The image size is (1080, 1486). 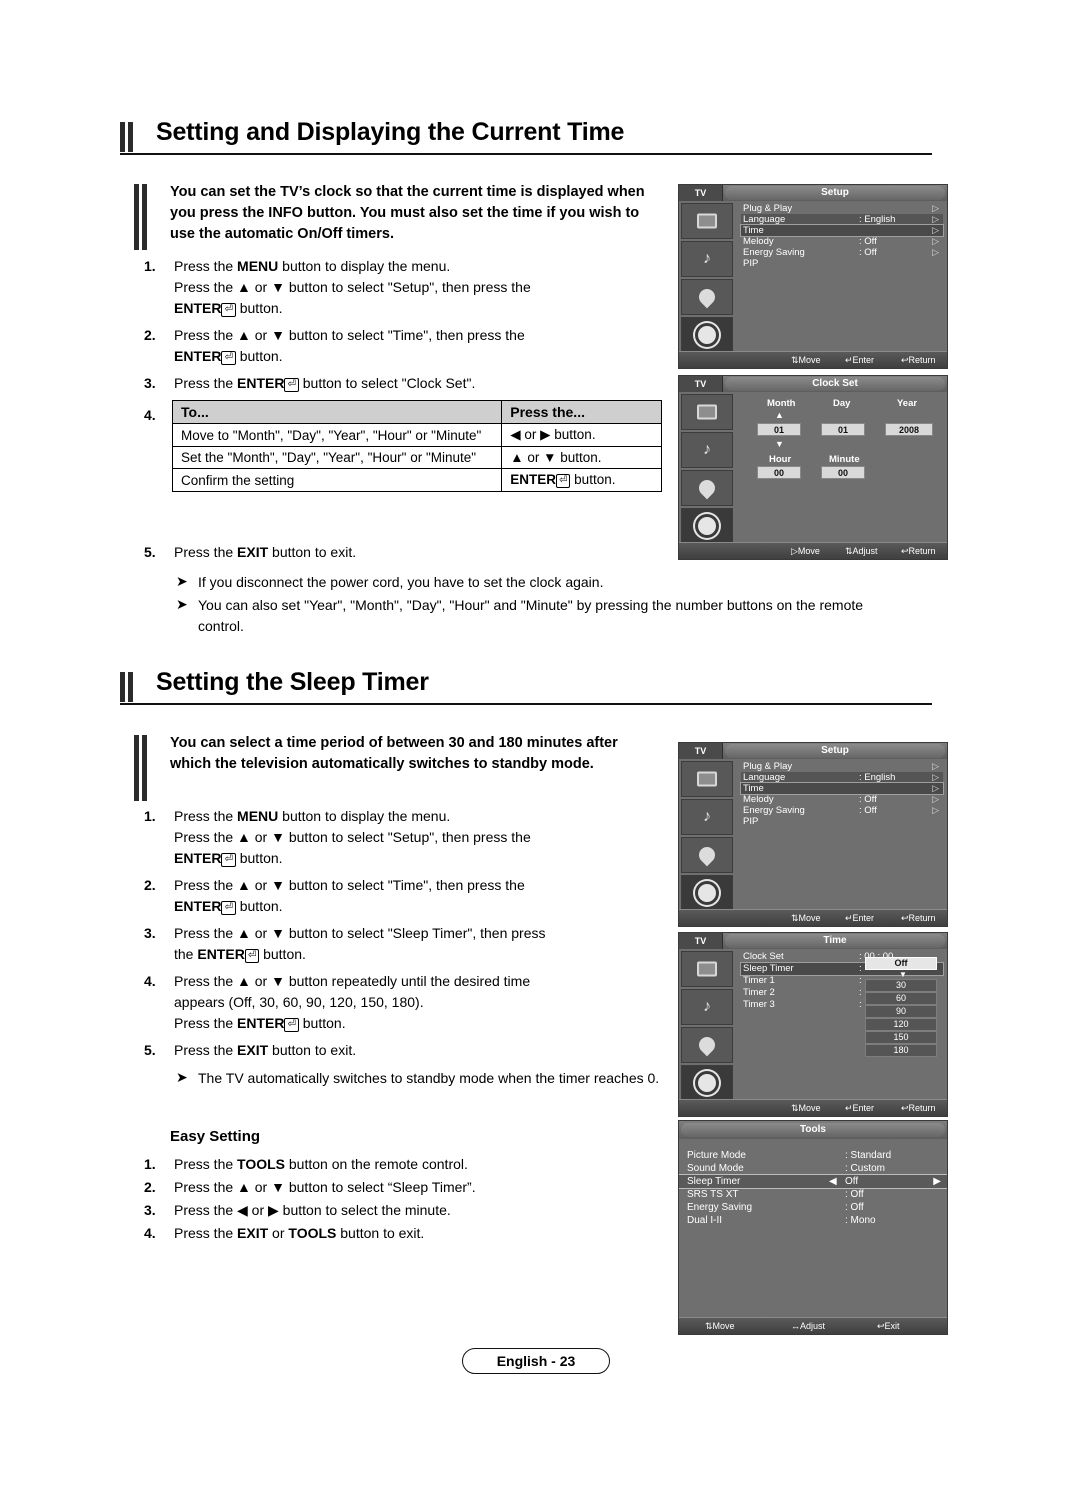 What do you see at coordinates (901, 1050) in the screenshot?
I see `sleep-timer-option-180: 180` at bounding box center [901, 1050].